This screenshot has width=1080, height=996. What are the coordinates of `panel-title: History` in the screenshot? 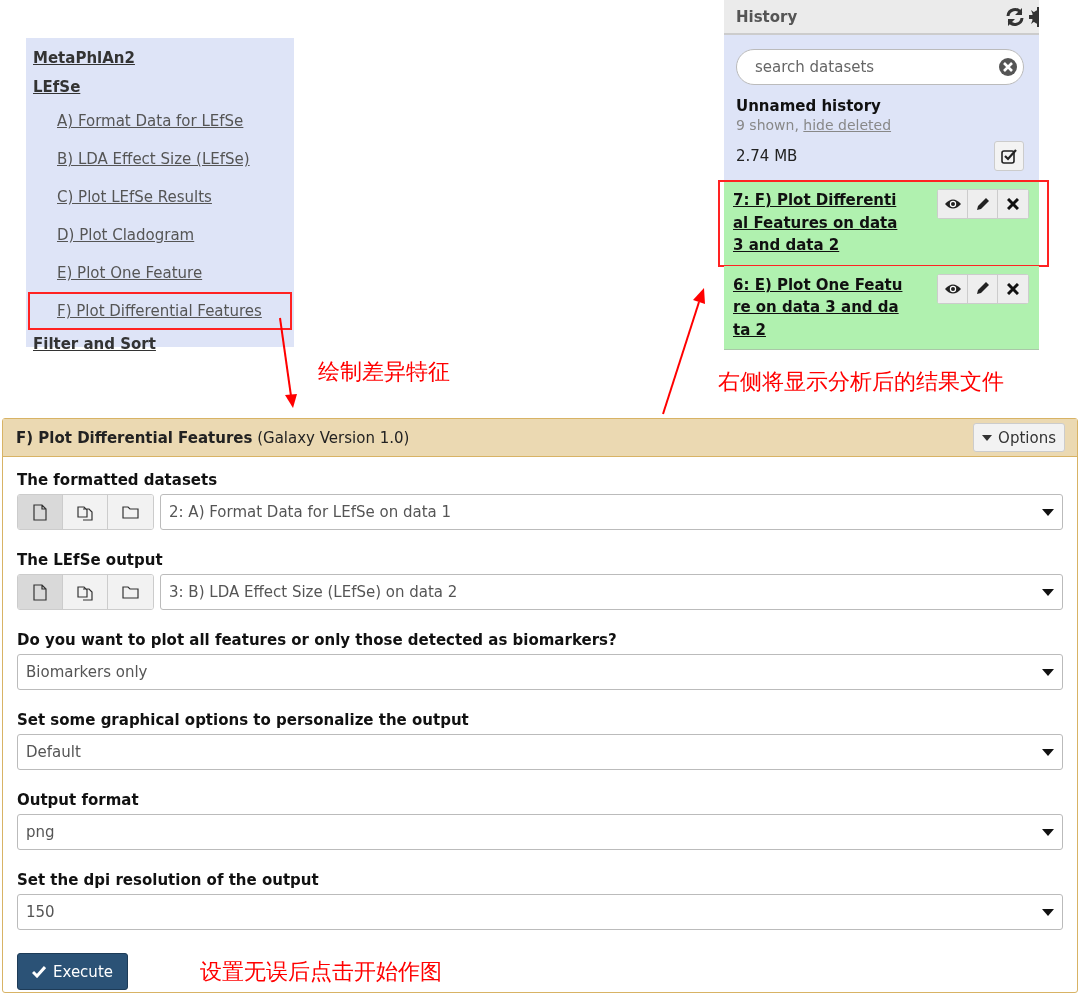 It's located at (767, 16).